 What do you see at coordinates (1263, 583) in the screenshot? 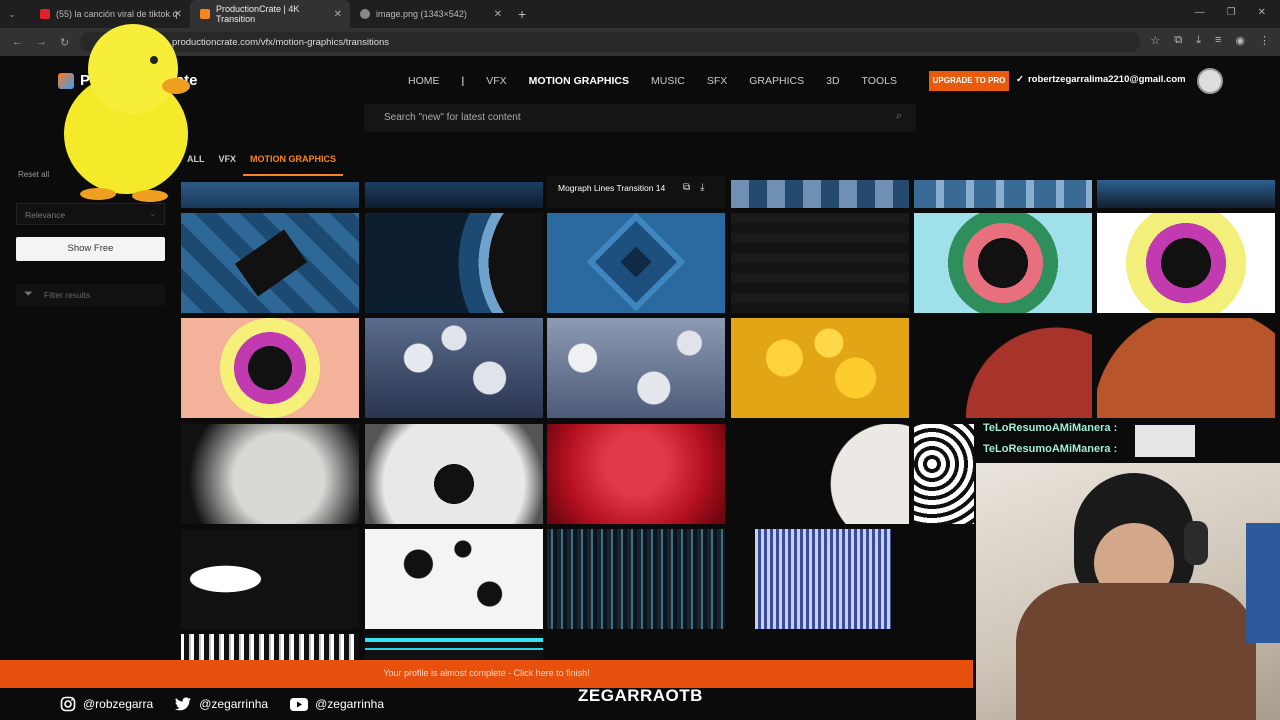
I see `chair` at bounding box center [1263, 583].